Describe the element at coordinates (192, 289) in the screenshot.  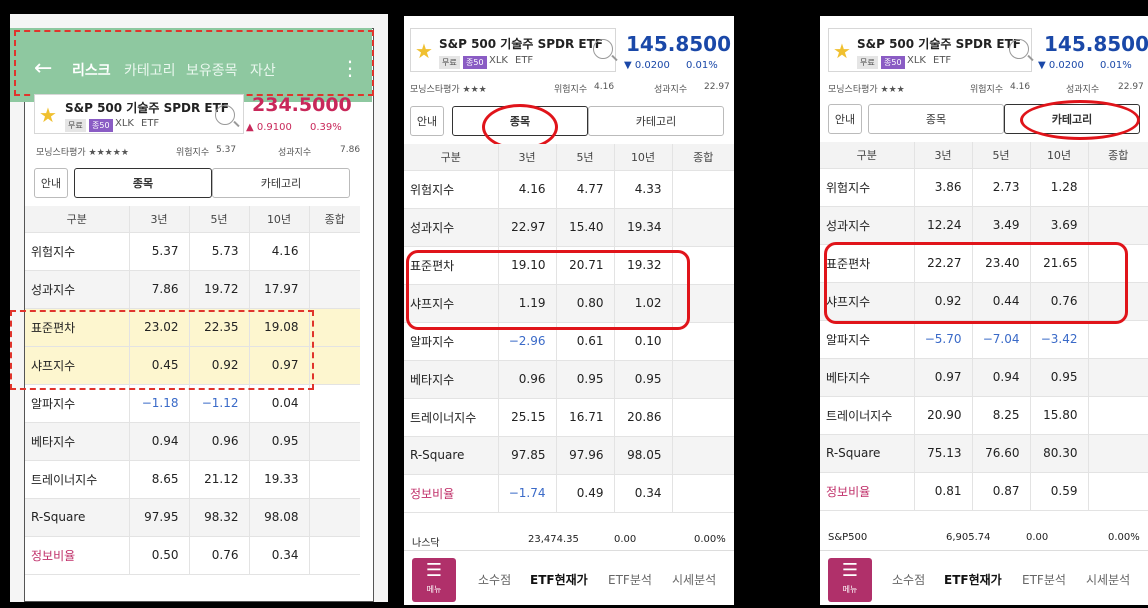
I see `table-row: 성과지수 7.86 19.72 17.97` at that location.